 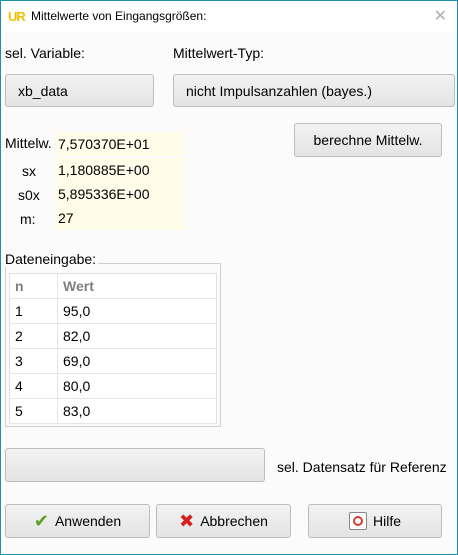 I want to click on table-row: 1 95,0, so click(x=113, y=311).